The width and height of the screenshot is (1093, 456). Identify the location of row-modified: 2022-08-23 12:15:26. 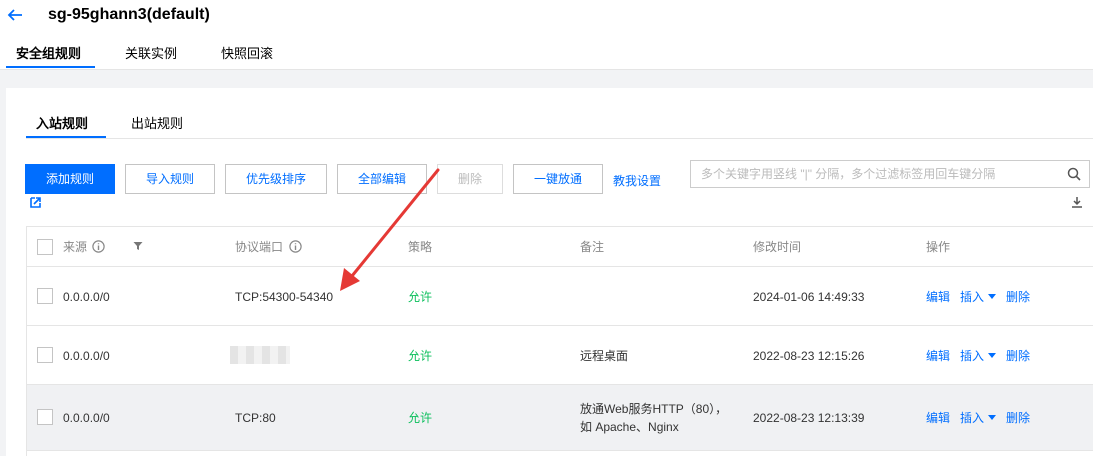
(809, 356).